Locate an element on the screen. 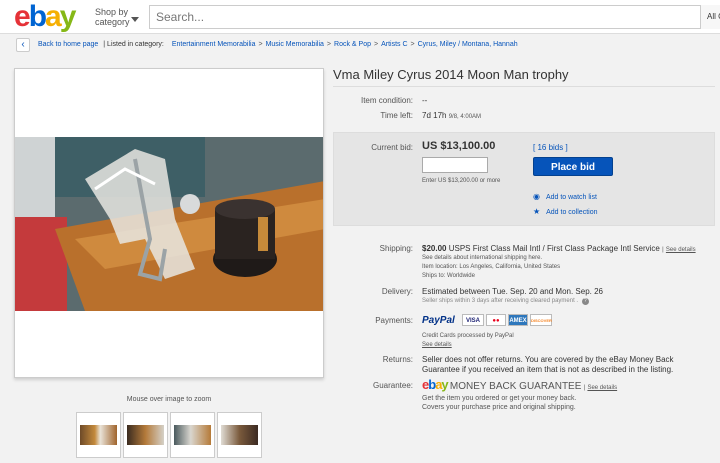 The width and height of the screenshot is (720, 463). ebay-logo: ebay is located at coordinates (45, 17).